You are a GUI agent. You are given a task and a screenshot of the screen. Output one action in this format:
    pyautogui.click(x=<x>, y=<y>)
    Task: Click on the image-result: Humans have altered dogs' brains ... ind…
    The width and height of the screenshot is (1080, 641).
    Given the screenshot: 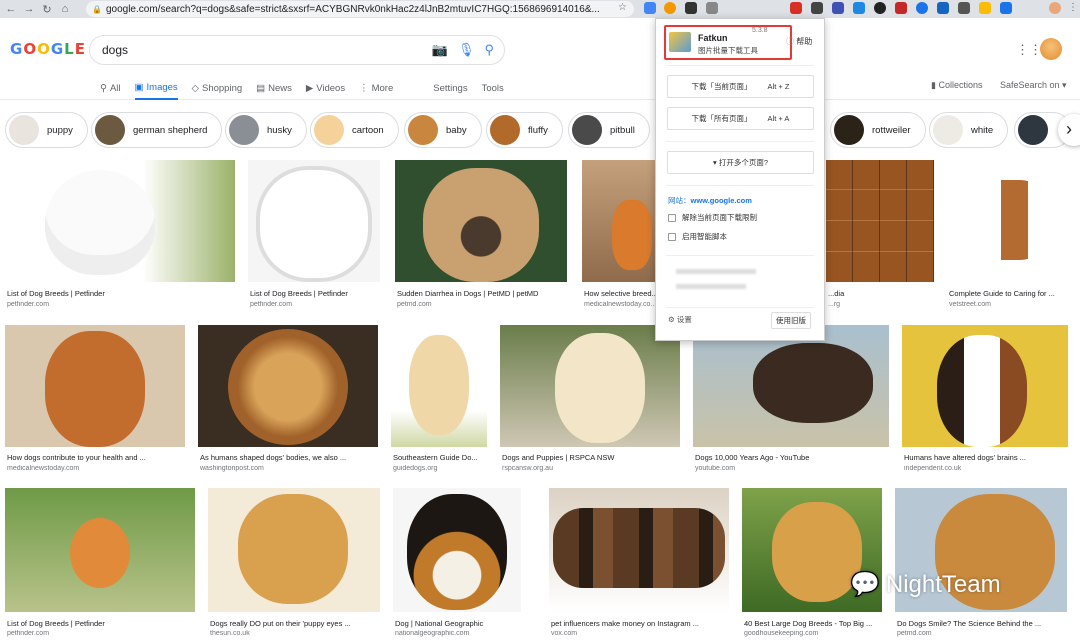 What is the action you would take?
    pyautogui.click(x=985, y=400)
    